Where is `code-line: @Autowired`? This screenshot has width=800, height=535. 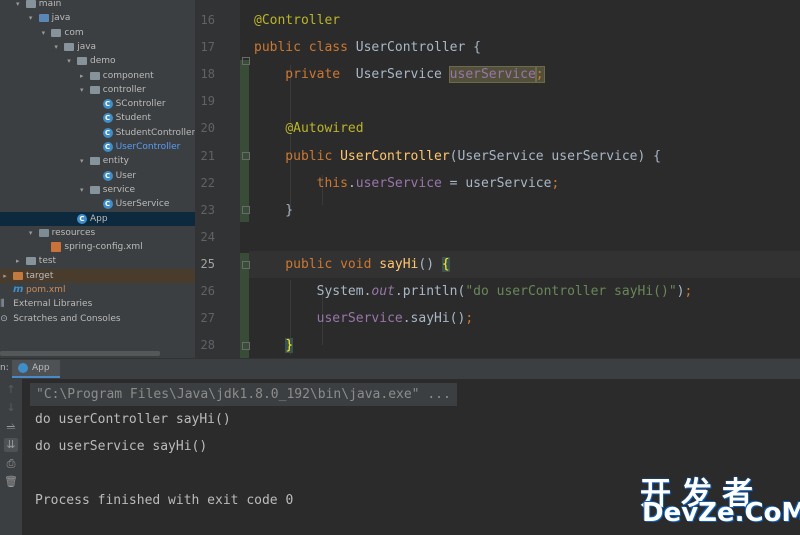 code-line: @Autowired is located at coordinates (308, 129).